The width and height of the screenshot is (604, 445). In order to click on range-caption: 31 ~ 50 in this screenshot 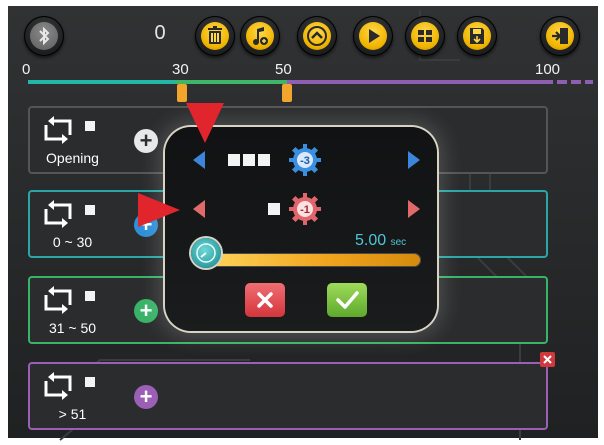, I will do `click(72, 328)`.